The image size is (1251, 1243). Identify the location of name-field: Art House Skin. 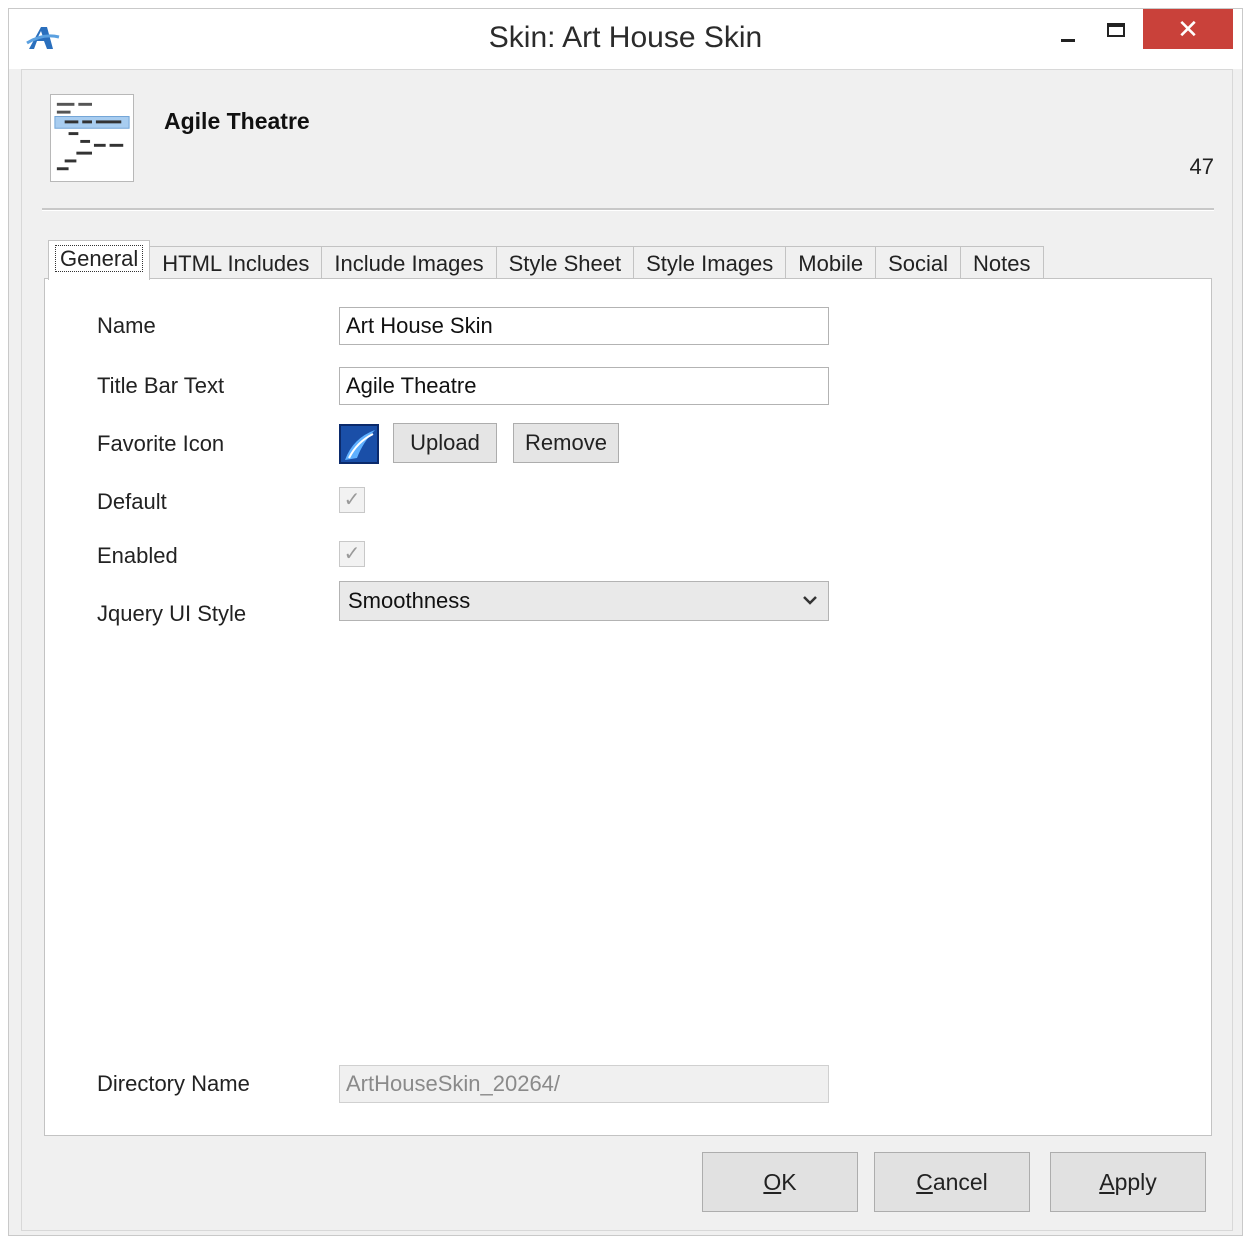
(584, 326).